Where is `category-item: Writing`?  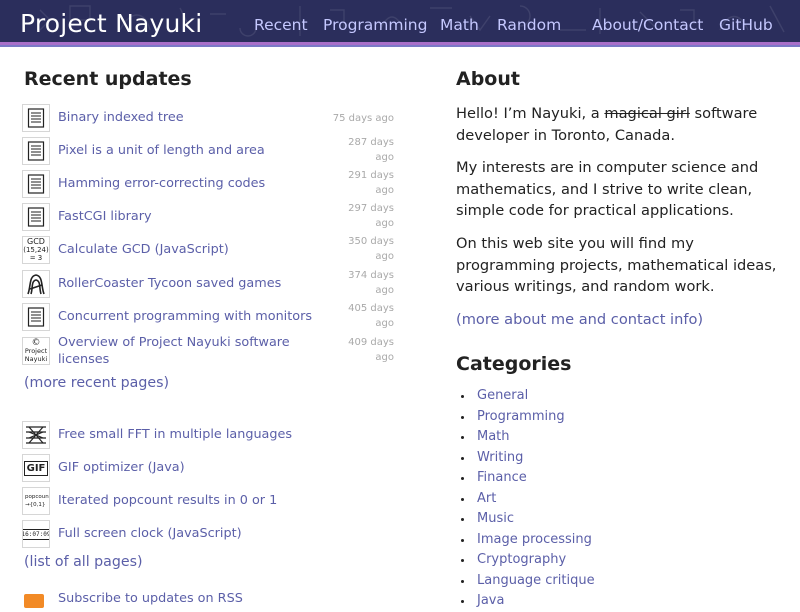
category-item: Writing is located at coordinates (526, 458).